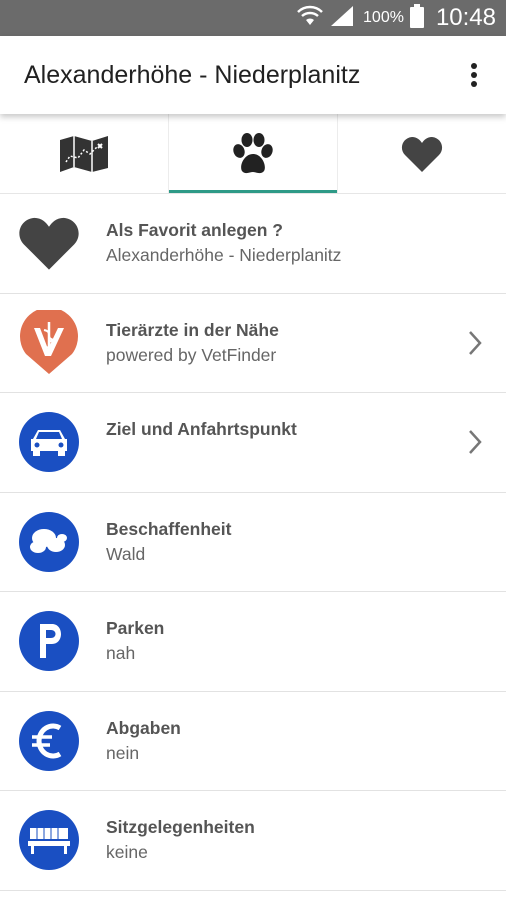 This screenshot has width=506, height=900. I want to click on list-item-title: Parken, so click(135, 628).